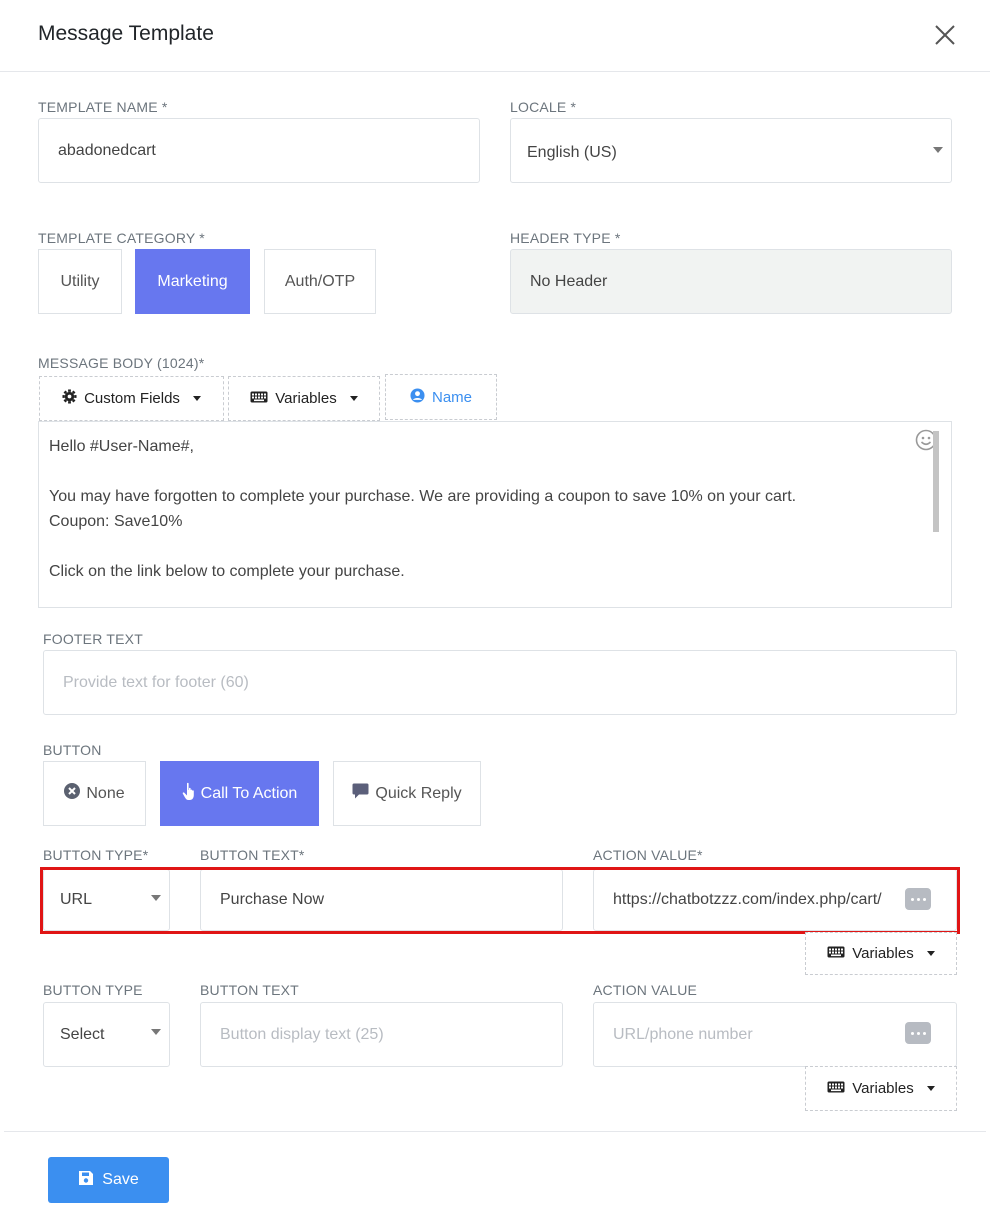 Image resolution: width=990 pixels, height=1224 pixels. I want to click on button-text-label: BUTTON TEXT*, so click(252, 855).